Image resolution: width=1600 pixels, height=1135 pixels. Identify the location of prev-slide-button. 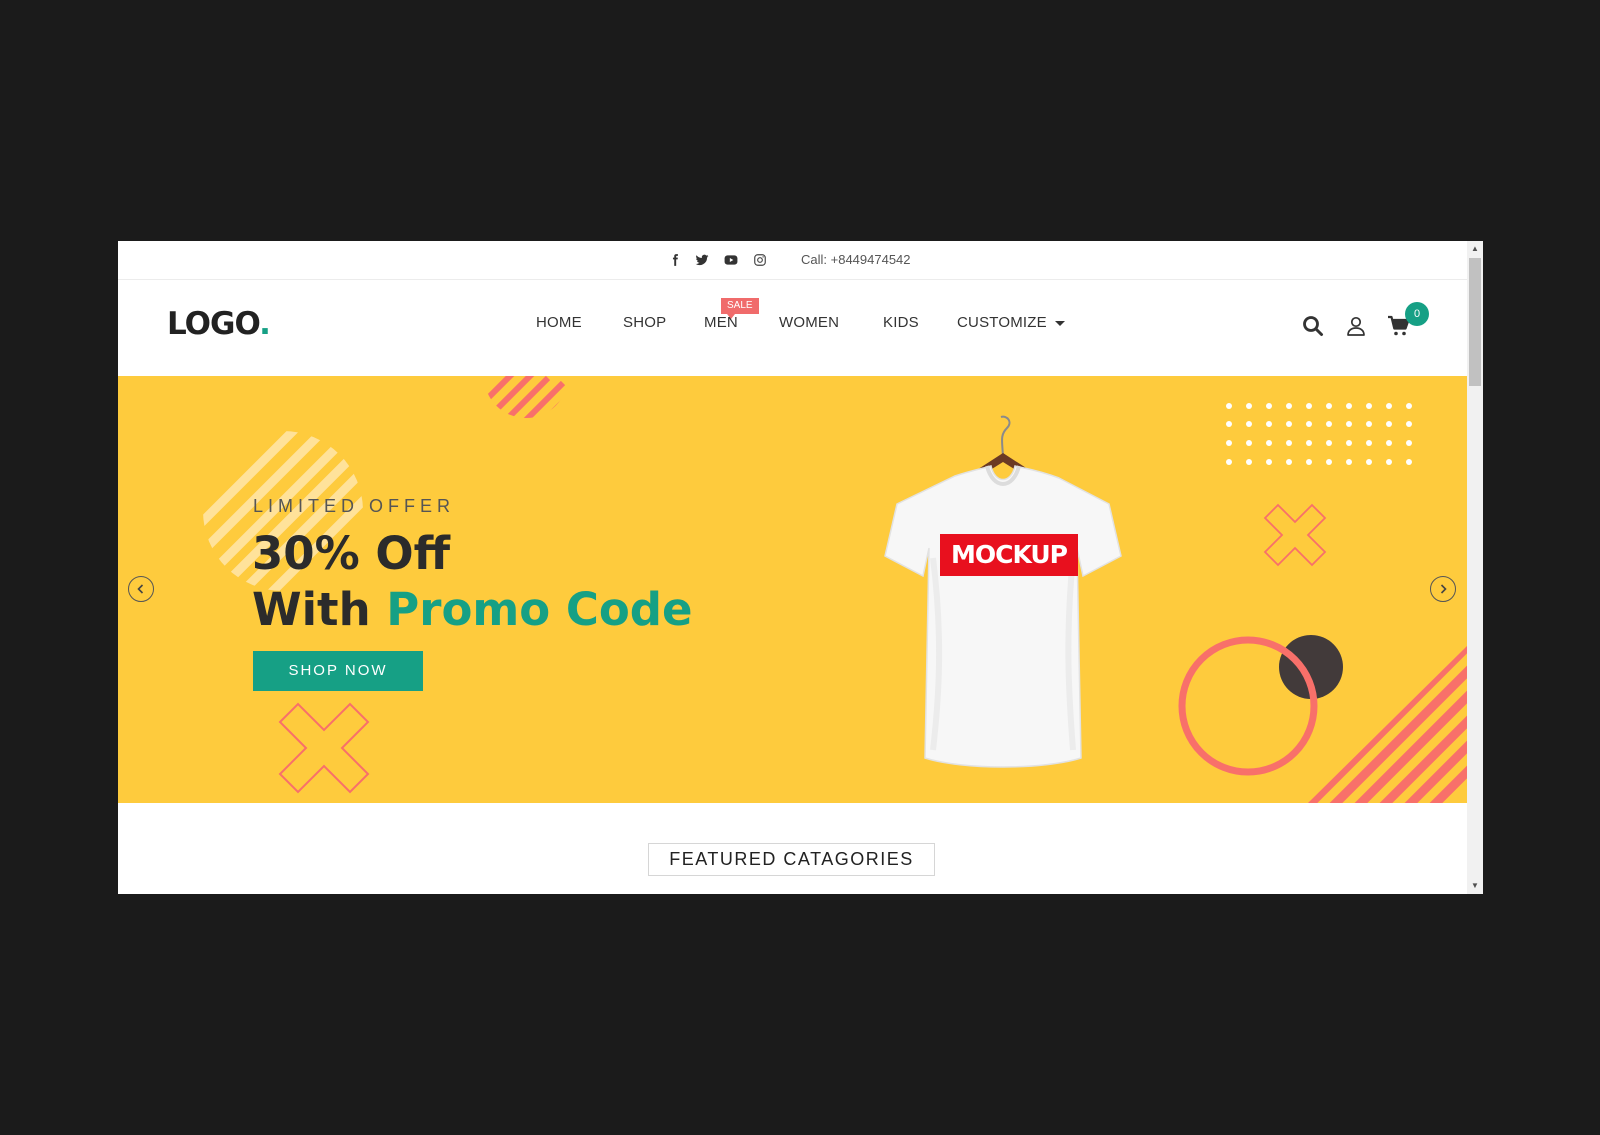
(141, 589).